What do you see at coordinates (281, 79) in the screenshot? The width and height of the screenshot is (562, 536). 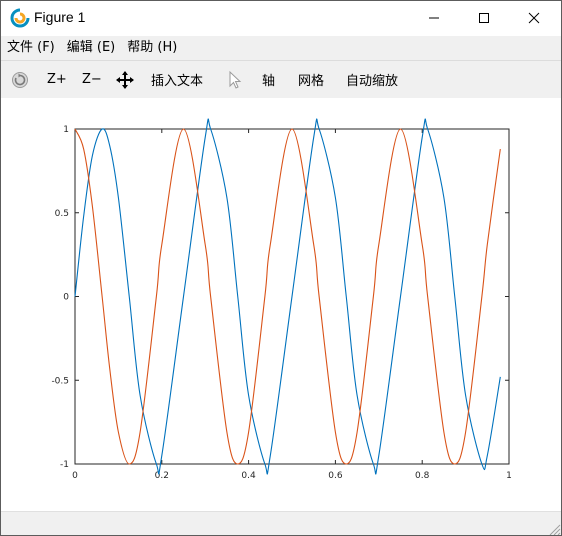 I see `toolbar: Z+ Z− 插入文本 轴 网格 自动缩放` at bounding box center [281, 79].